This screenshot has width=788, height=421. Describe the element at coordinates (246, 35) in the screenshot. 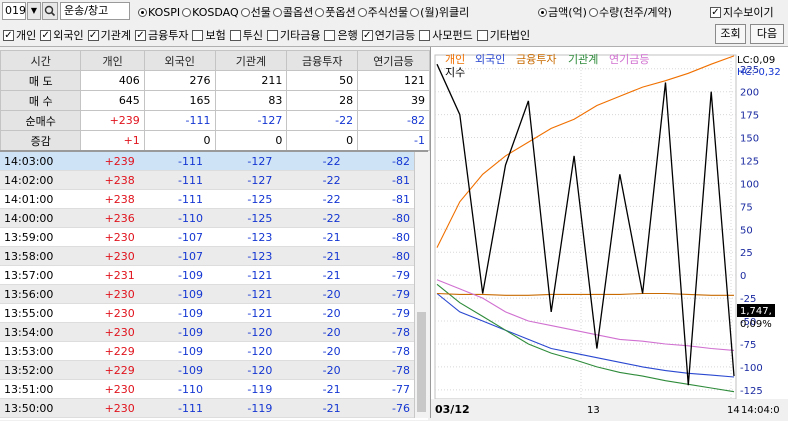

I see `filter-5: 투신` at that location.